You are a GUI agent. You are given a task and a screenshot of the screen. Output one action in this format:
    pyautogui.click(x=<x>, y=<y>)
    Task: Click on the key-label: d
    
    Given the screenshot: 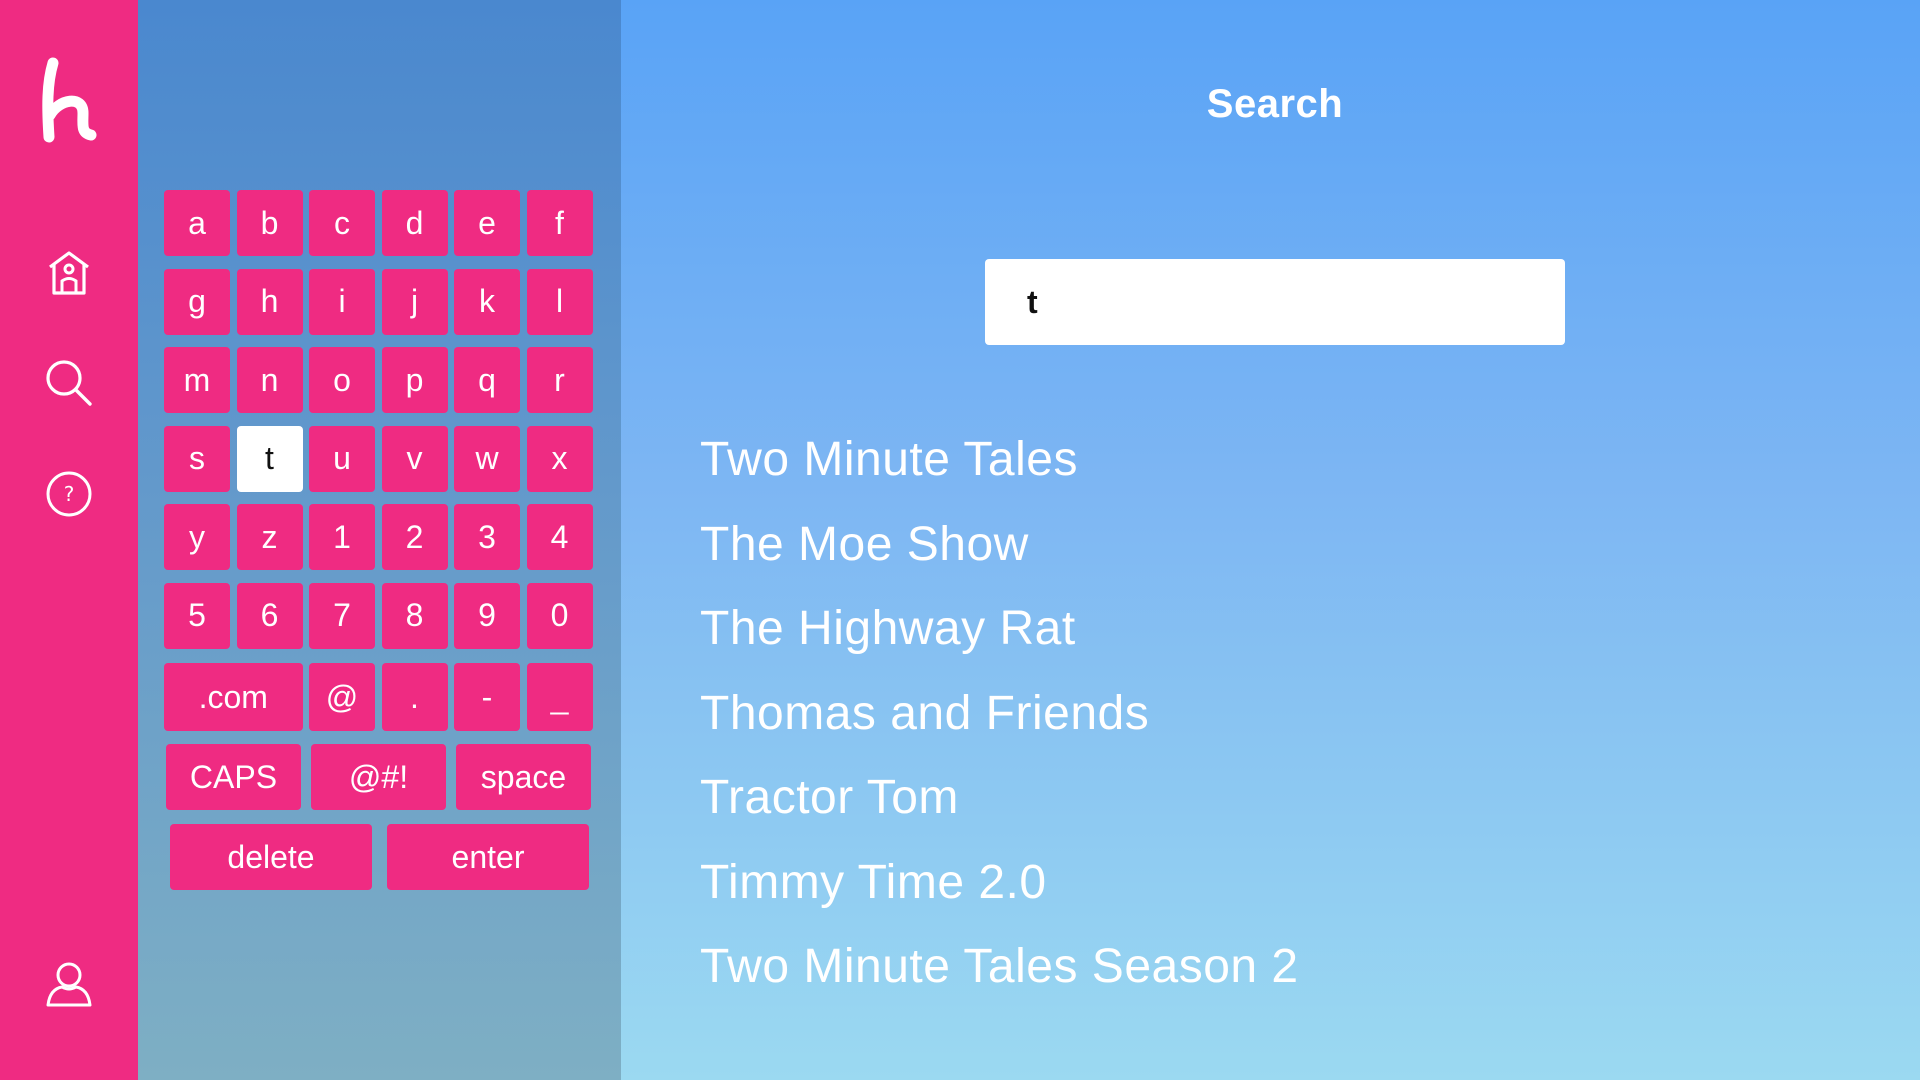 What is the action you would take?
    pyautogui.click(x=414, y=222)
    